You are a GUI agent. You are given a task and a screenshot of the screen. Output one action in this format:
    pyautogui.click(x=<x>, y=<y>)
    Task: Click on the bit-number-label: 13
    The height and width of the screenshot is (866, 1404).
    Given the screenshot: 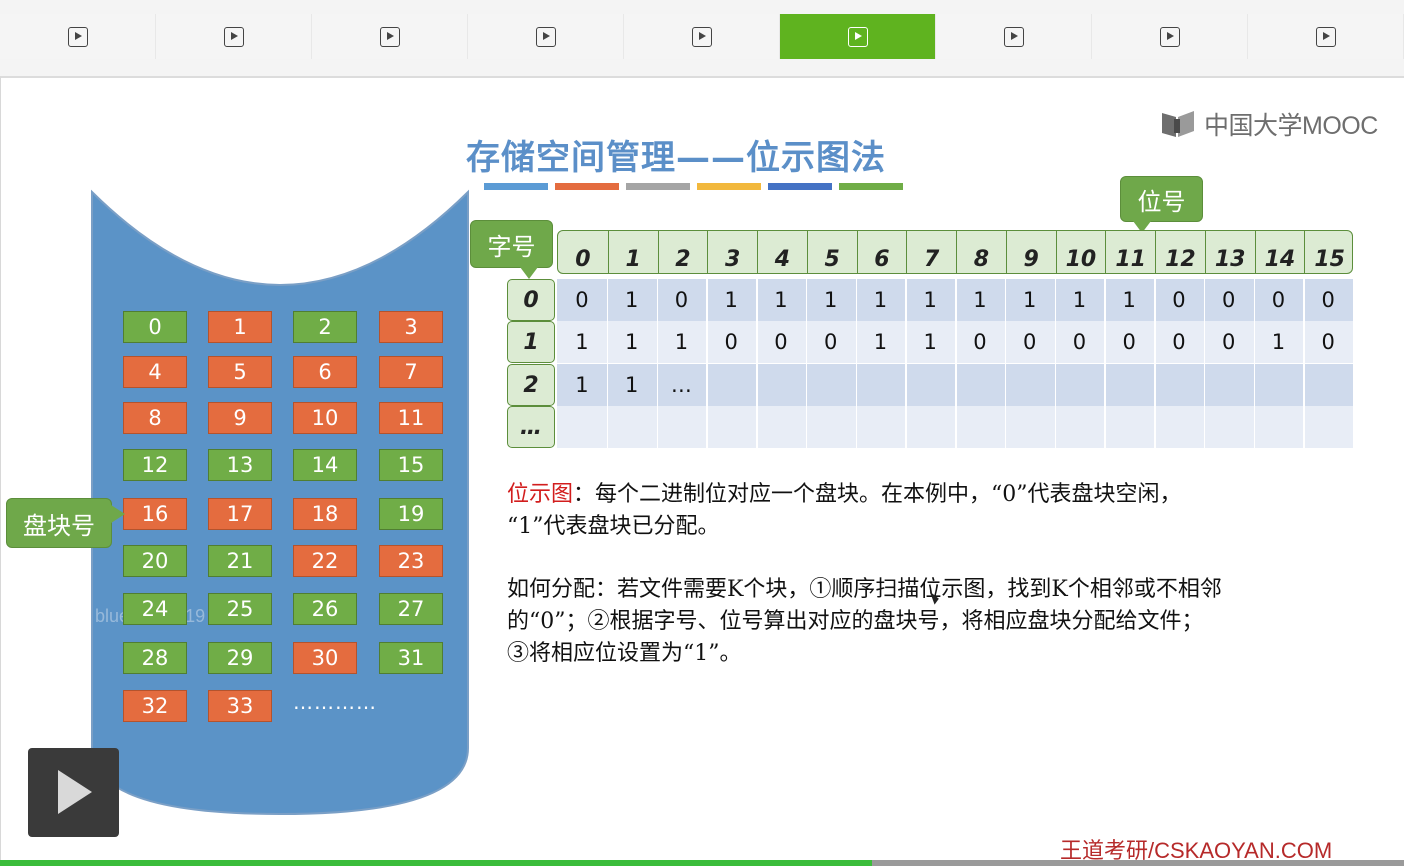 What is the action you would take?
    pyautogui.click(x=1229, y=252)
    